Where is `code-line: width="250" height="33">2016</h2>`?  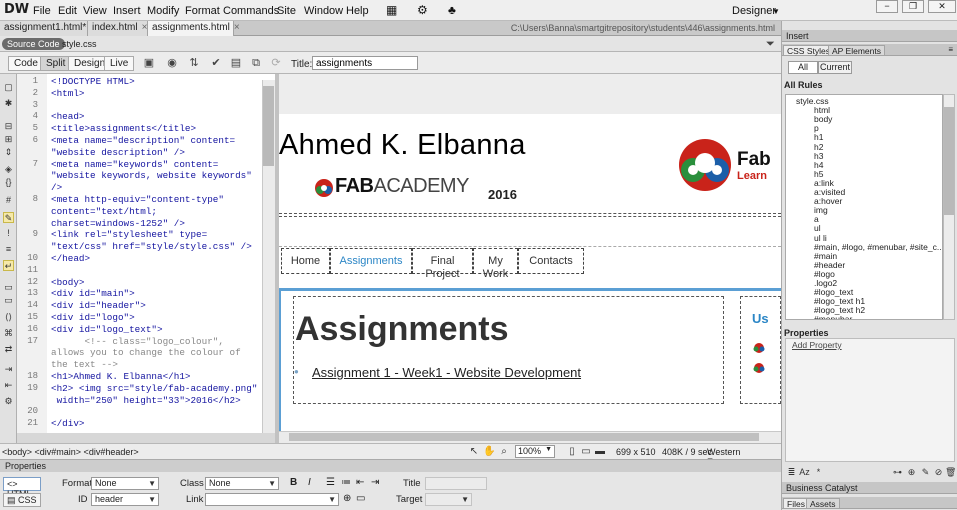
code-line: width="250" height="33">2016</h2> is located at coordinates (146, 400).